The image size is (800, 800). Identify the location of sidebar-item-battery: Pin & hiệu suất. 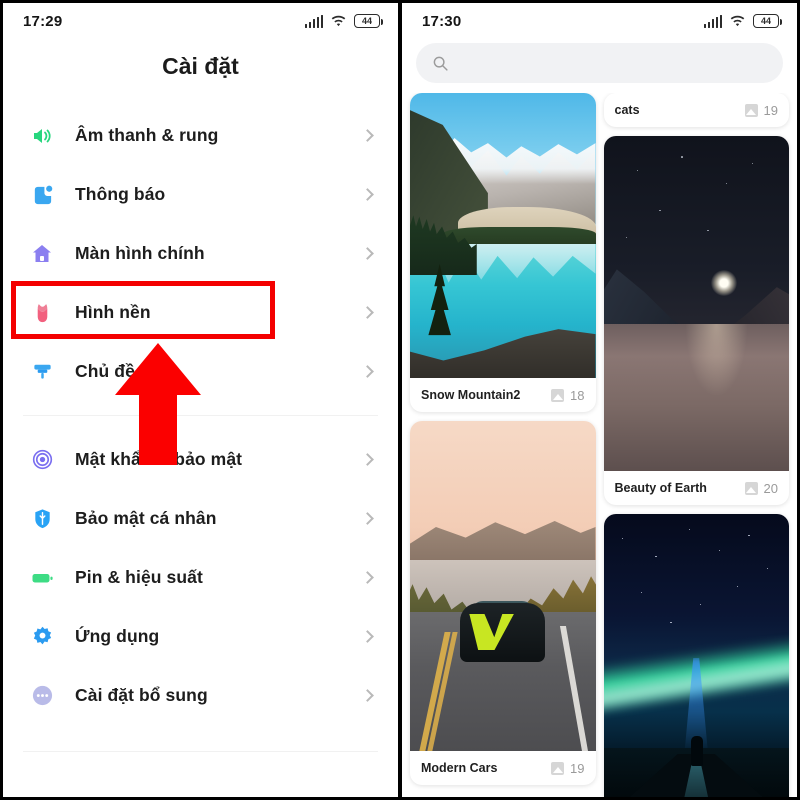
(200, 577).